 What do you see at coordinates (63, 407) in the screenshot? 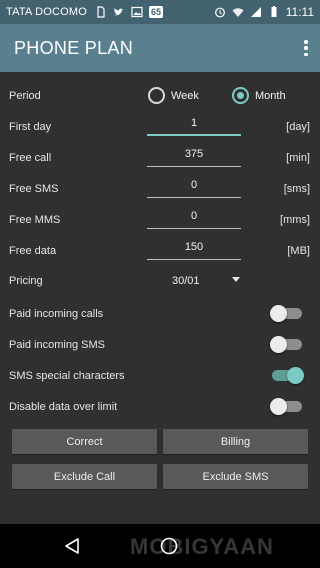
I see `disable-data-over-limit-label: Disable data over limit` at bounding box center [63, 407].